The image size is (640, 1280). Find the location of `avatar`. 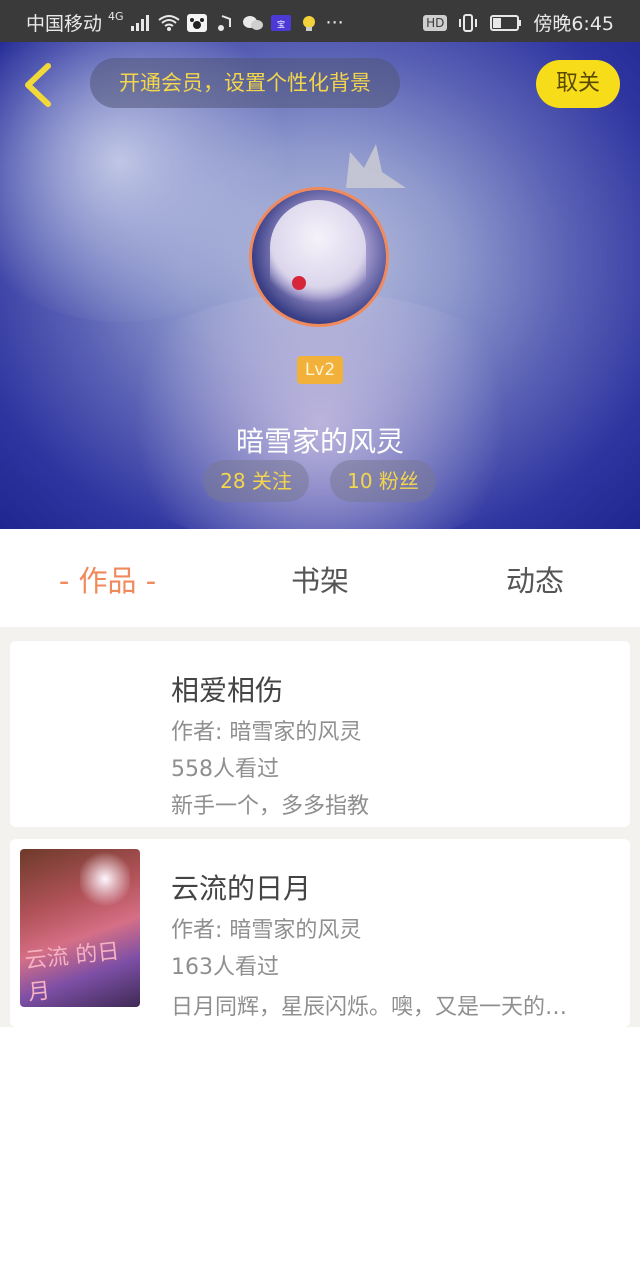

avatar is located at coordinates (319, 257).